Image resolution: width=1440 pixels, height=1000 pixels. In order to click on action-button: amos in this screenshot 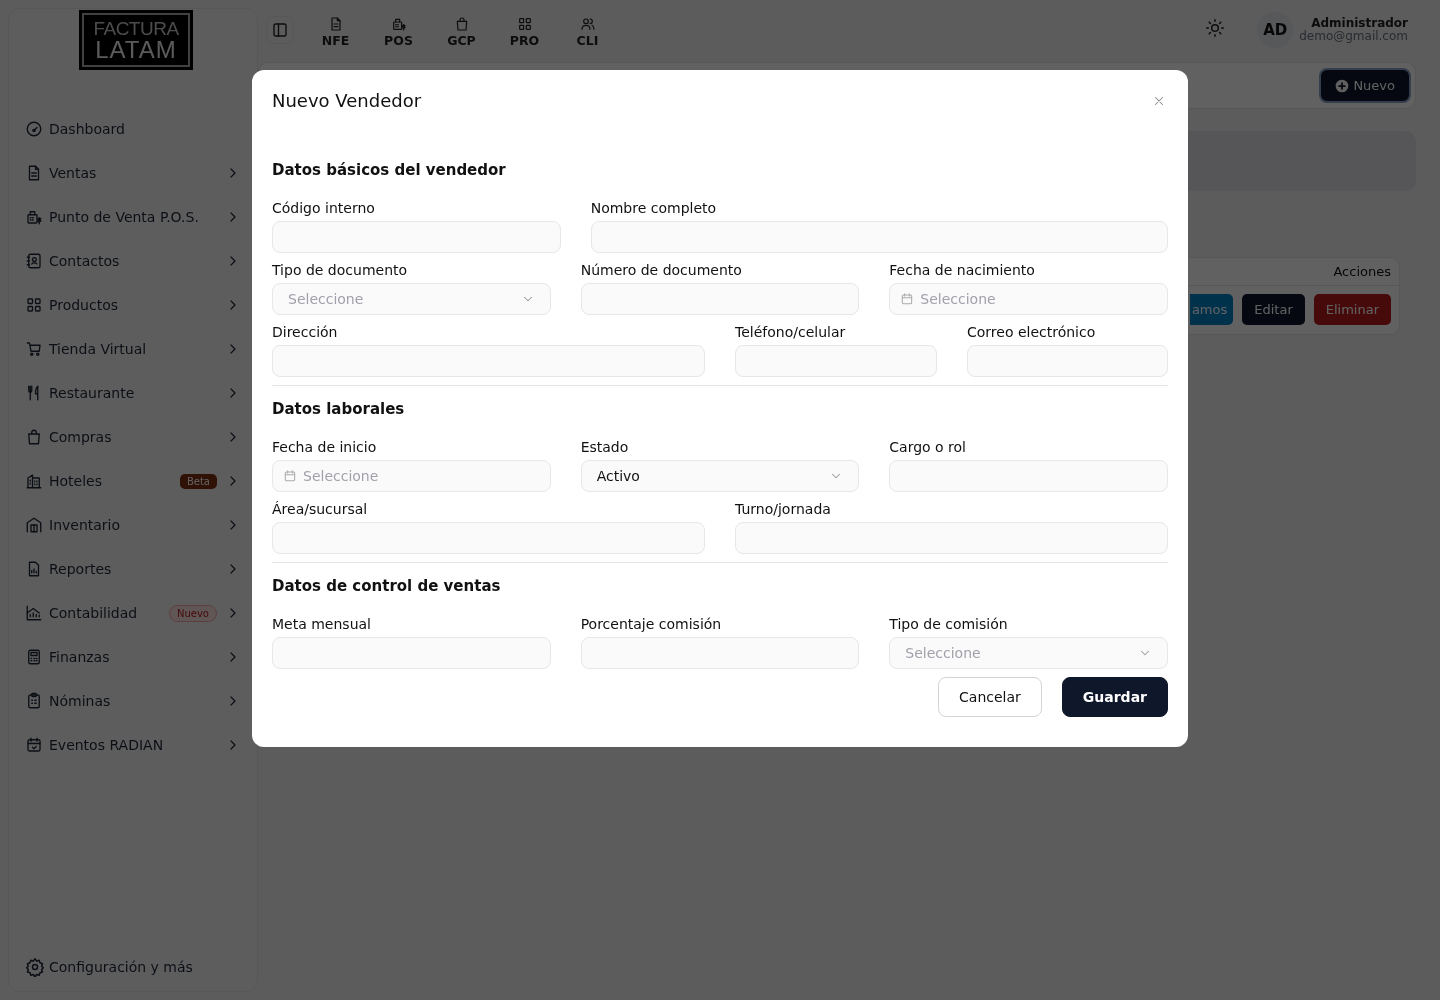, I will do `click(1211, 309)`.